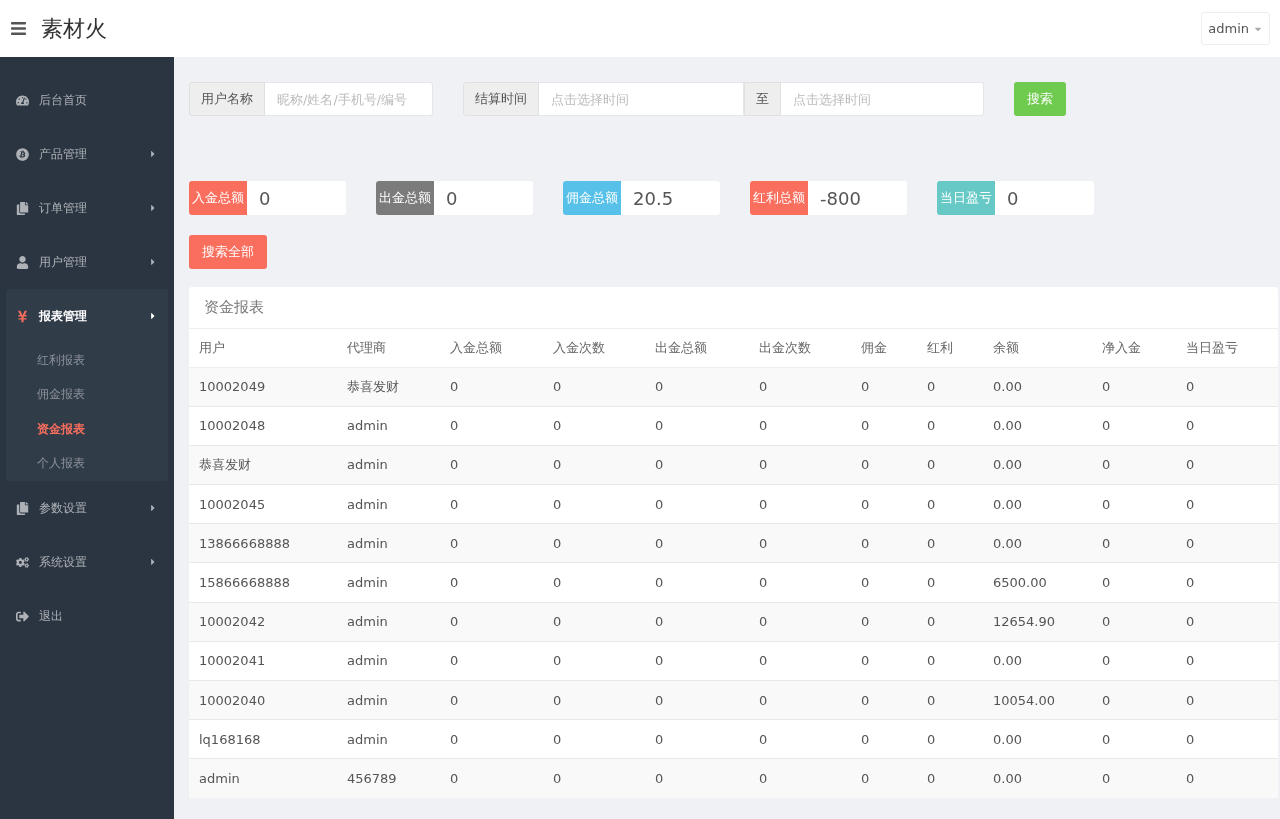 The image size is (1280, 819). What do you see at coordinates (87, 616) in the screenshot?
I see `sidebar-item: 退出` at bounding box center [87, 616].